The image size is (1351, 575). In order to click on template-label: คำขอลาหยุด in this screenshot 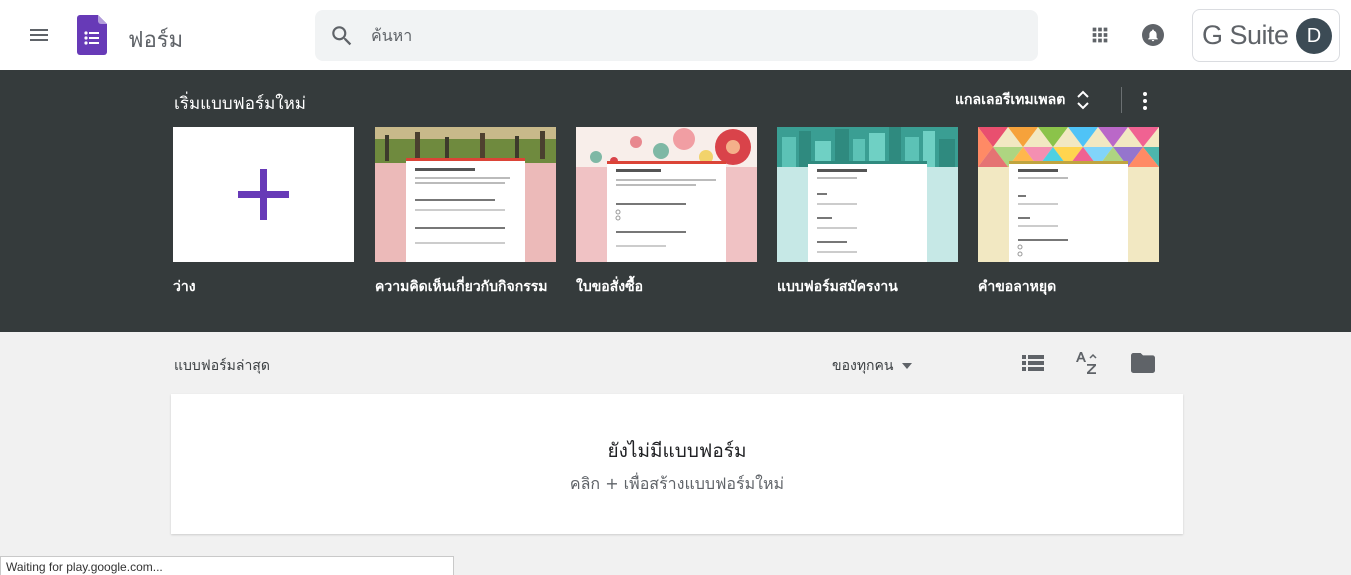, I will do `click(1017, 287)`.